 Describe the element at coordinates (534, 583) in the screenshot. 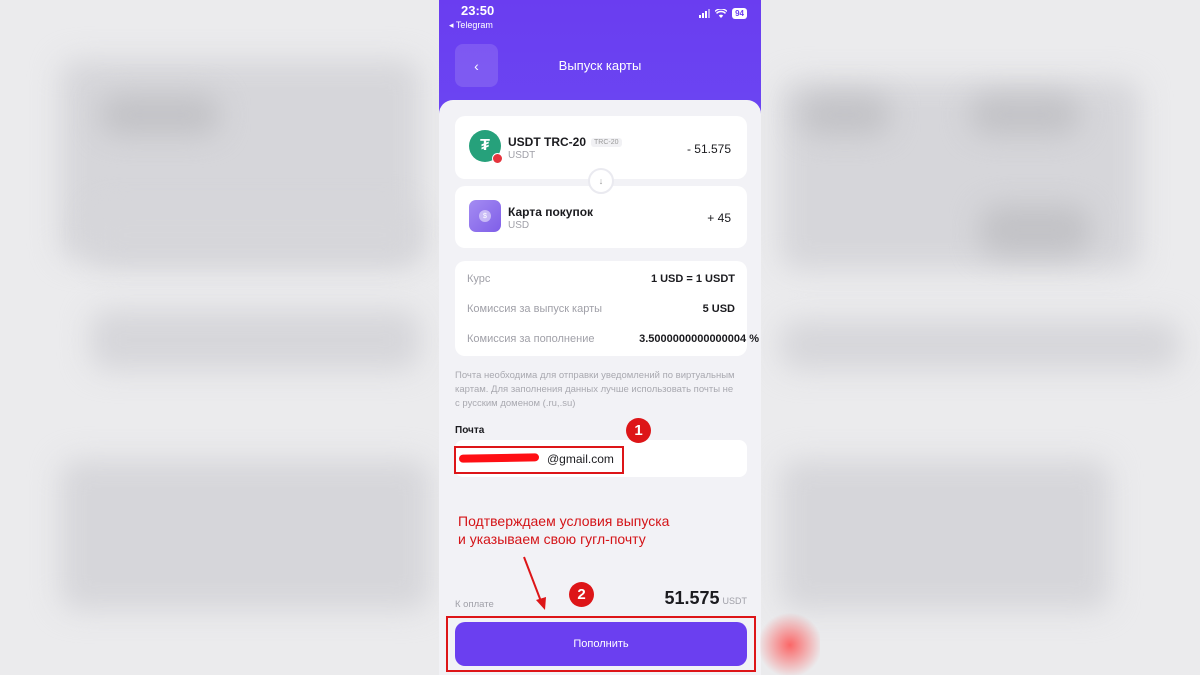

I see `annotation-arrow` at that location.